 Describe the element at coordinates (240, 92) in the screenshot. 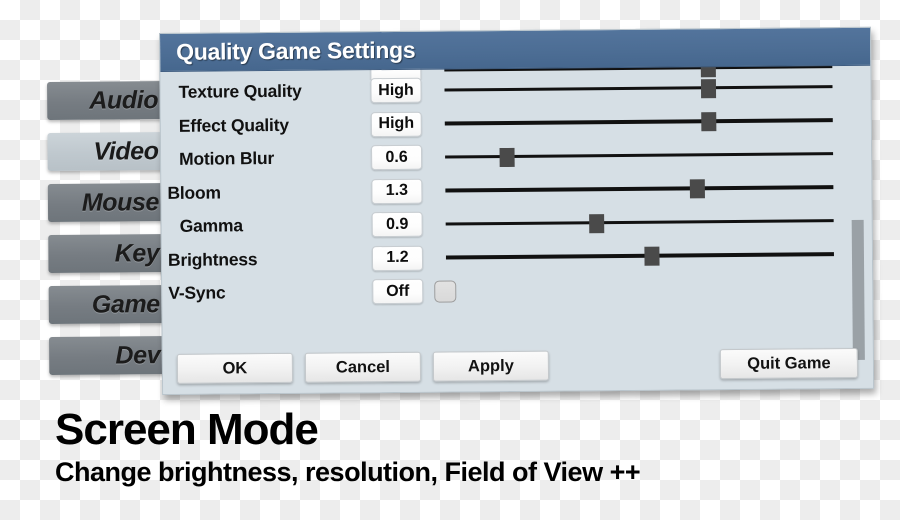

I see `setting-label: Texture Quality` at that location.